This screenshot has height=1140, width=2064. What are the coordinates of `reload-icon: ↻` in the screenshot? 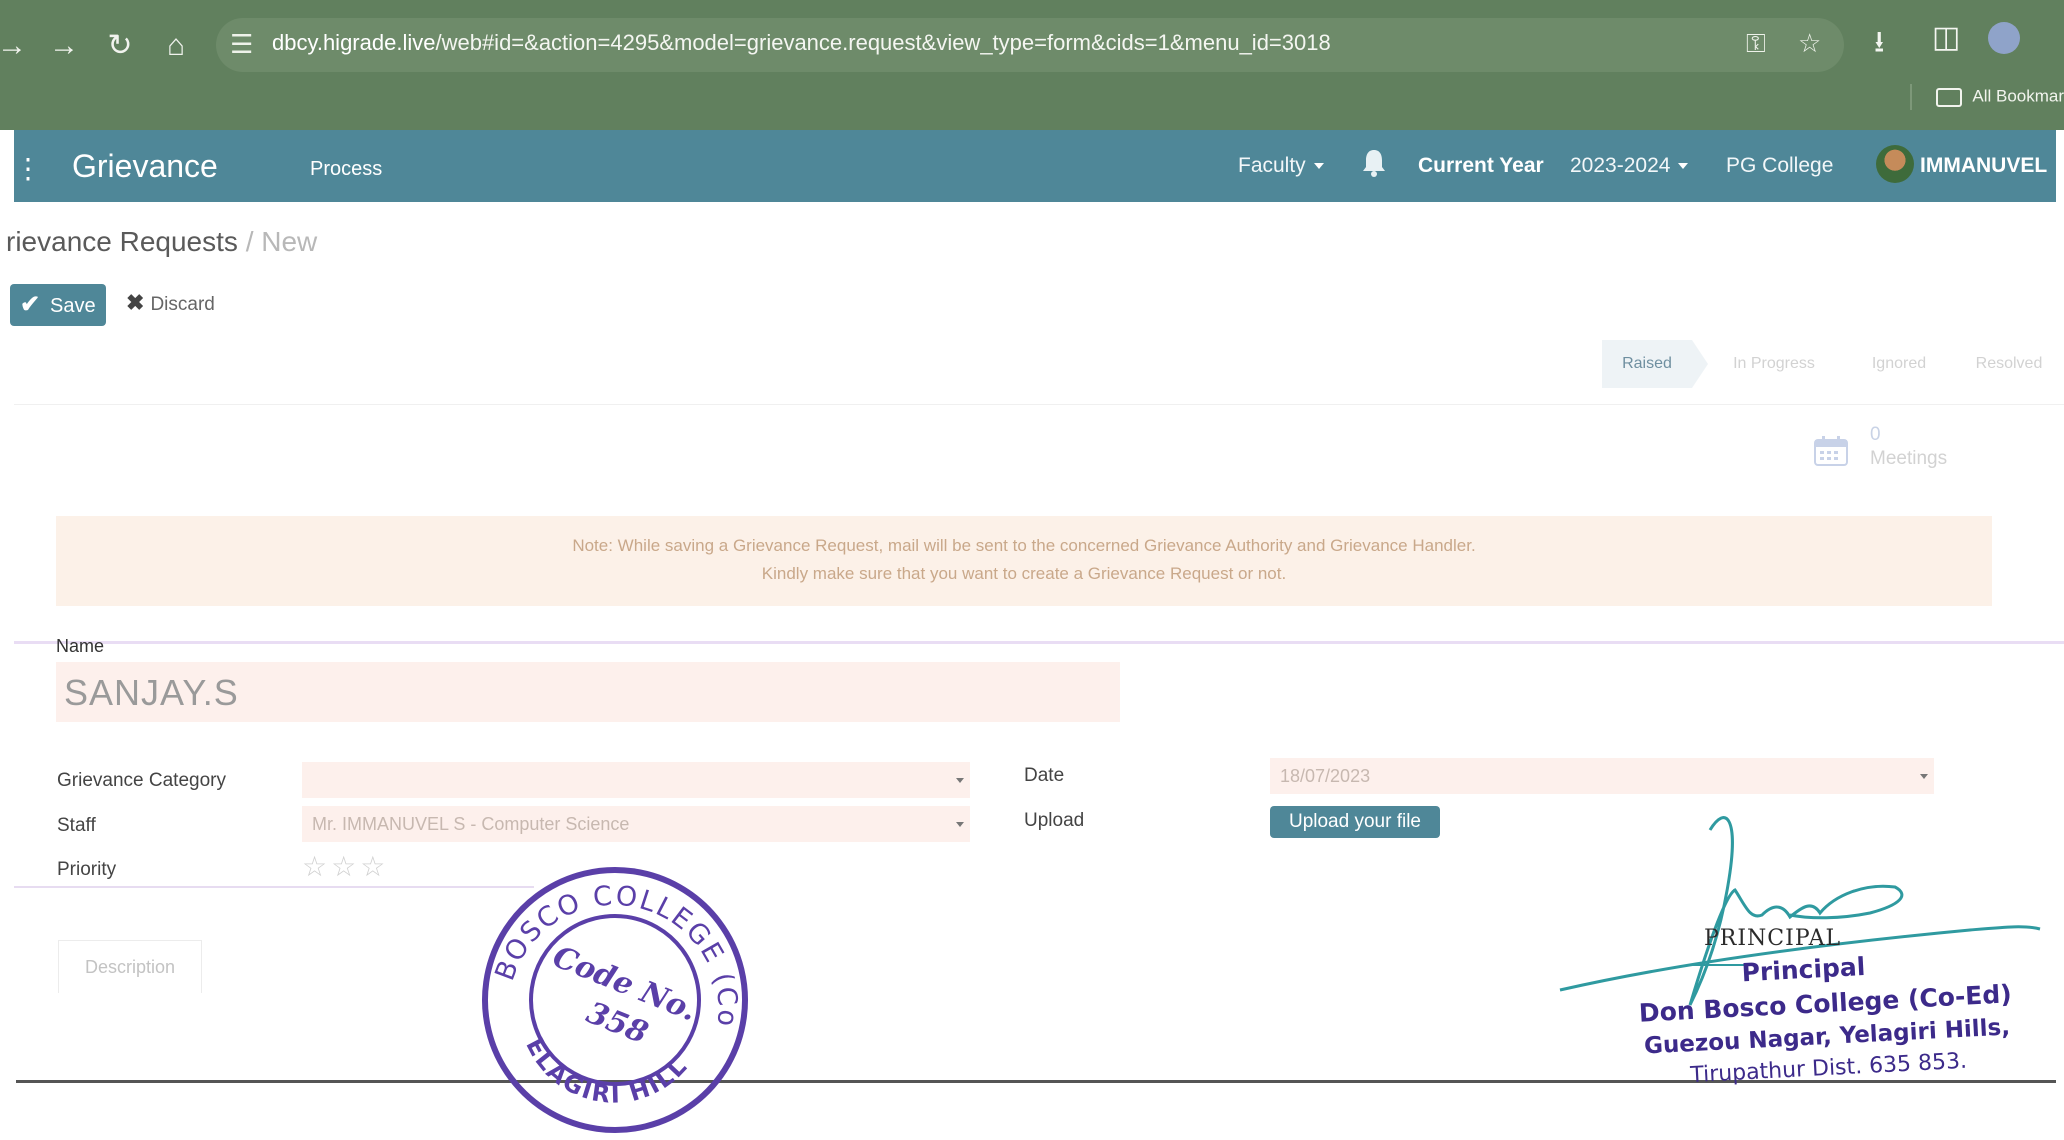 It's located at (120, 46).